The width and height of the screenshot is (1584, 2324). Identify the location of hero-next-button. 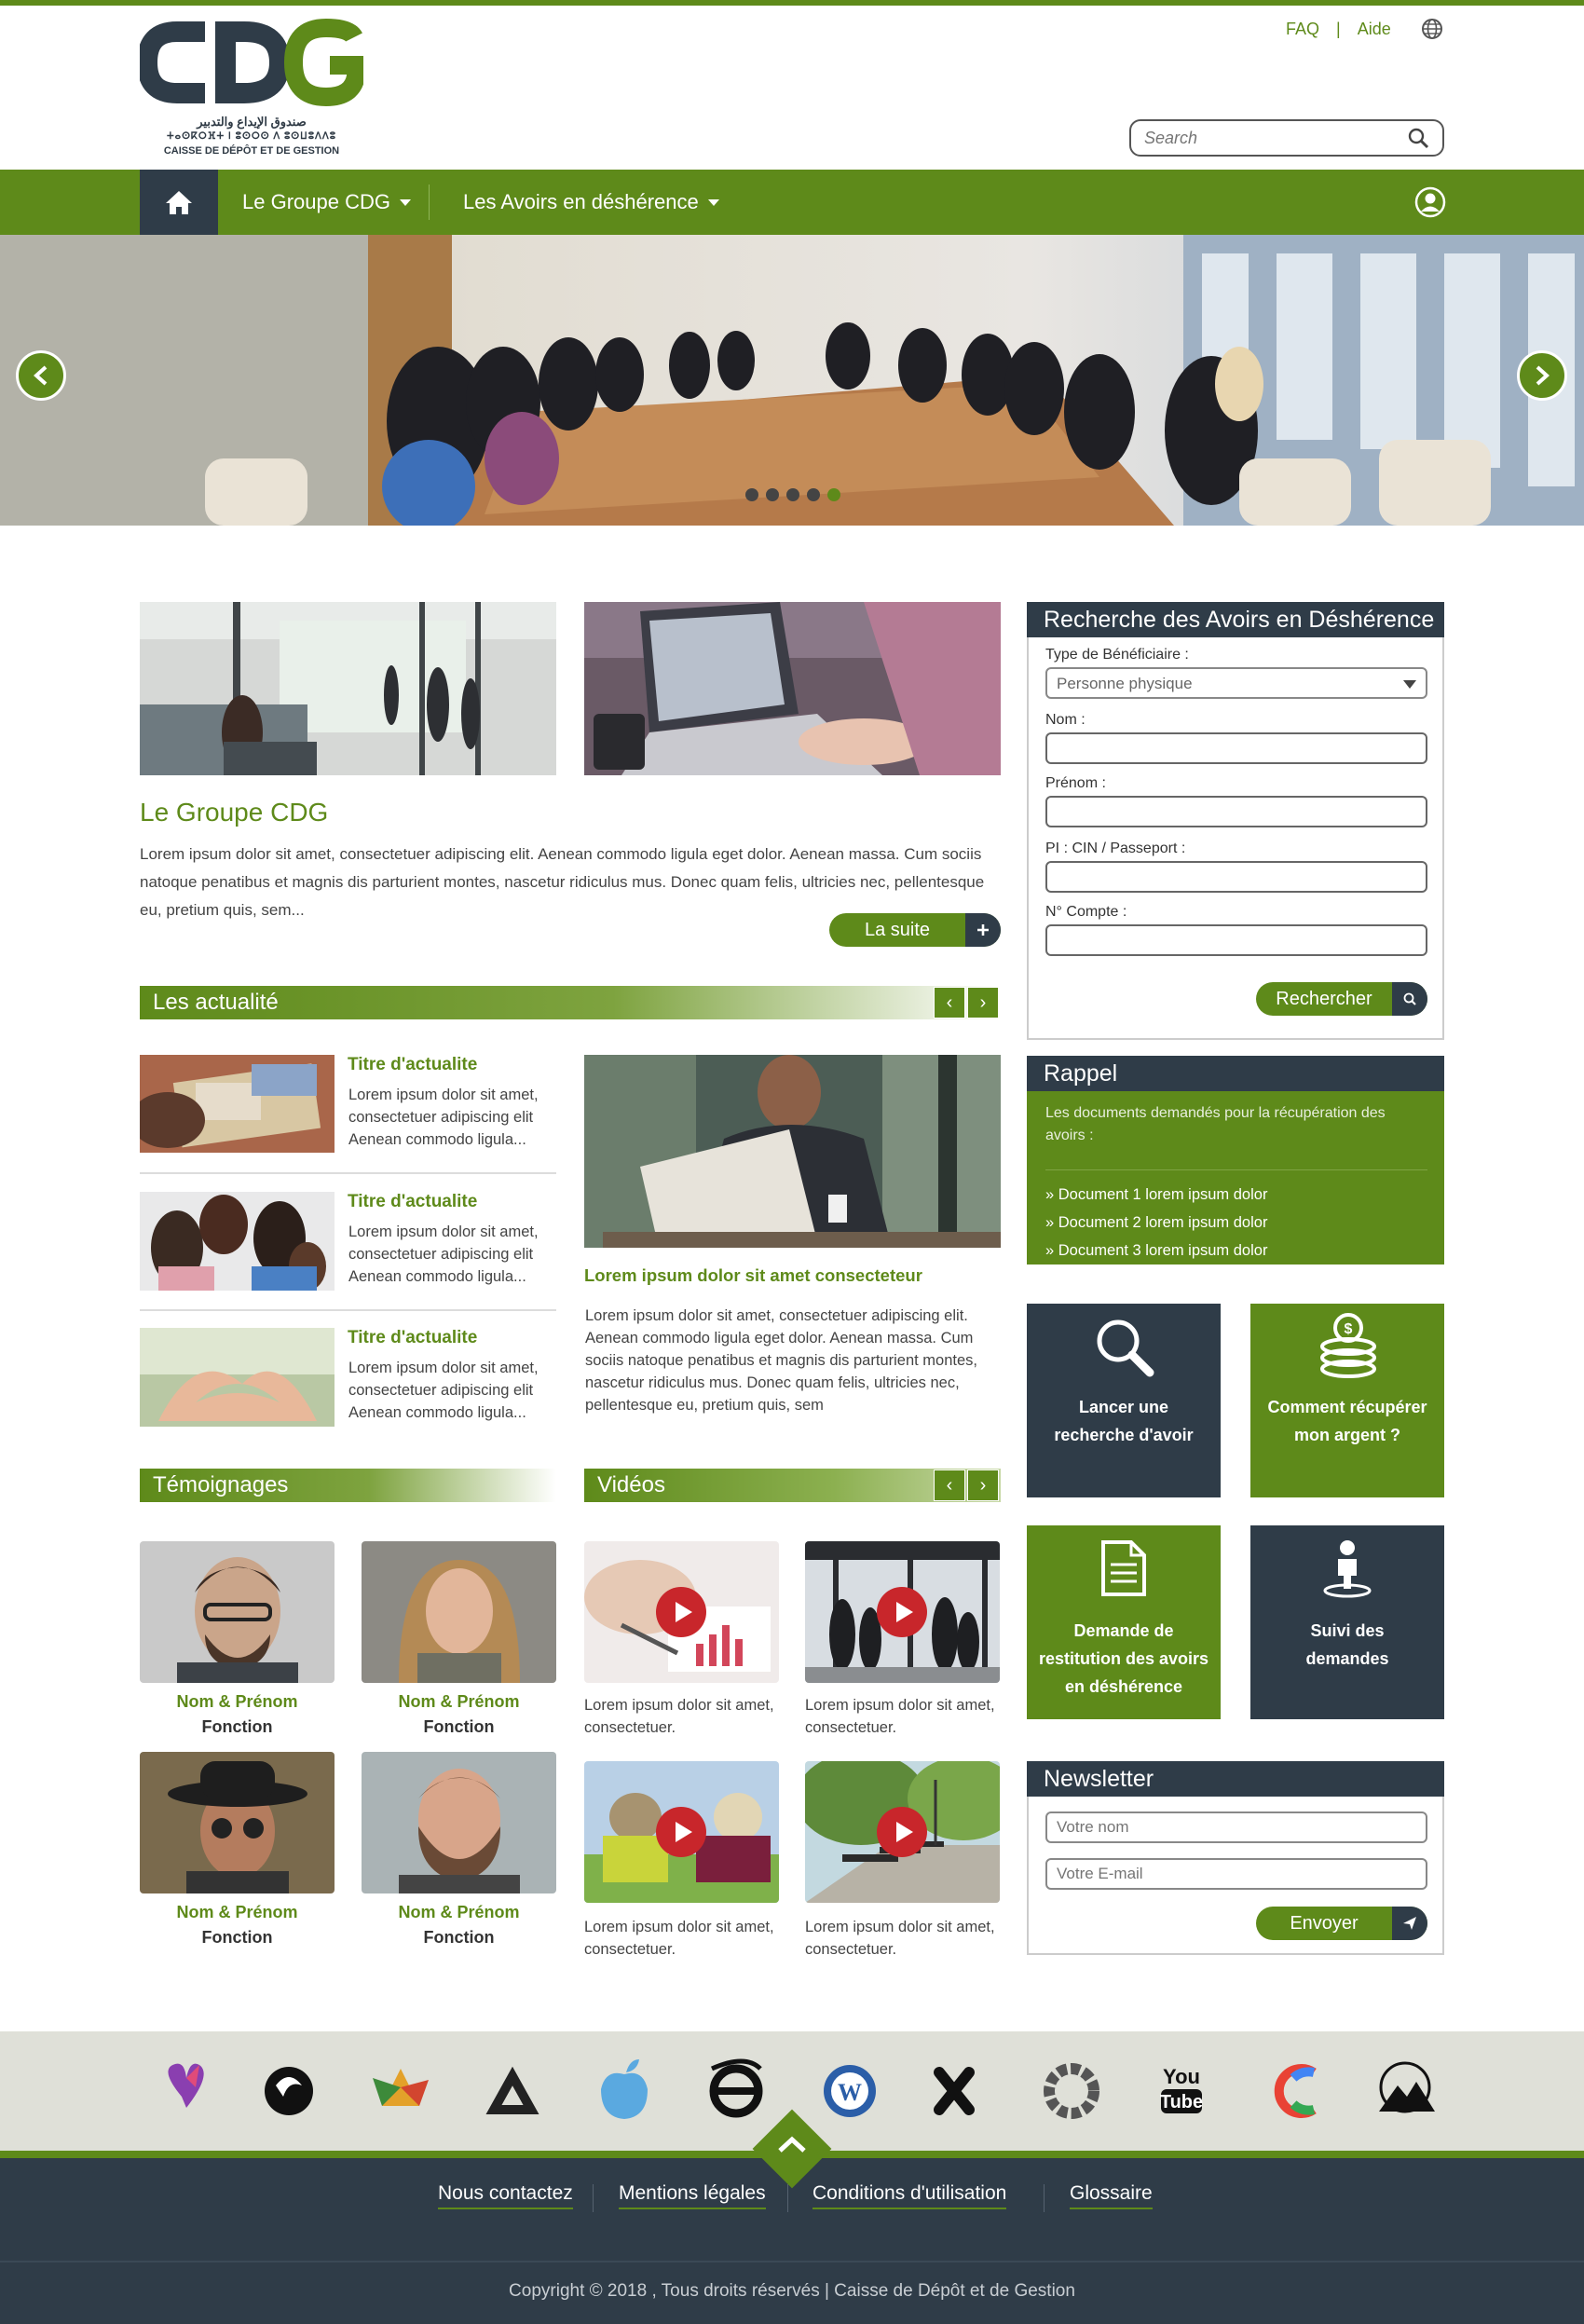
(1542, 375).